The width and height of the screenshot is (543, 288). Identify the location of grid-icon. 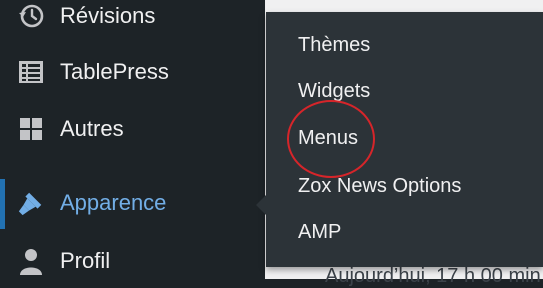
(31, 129).